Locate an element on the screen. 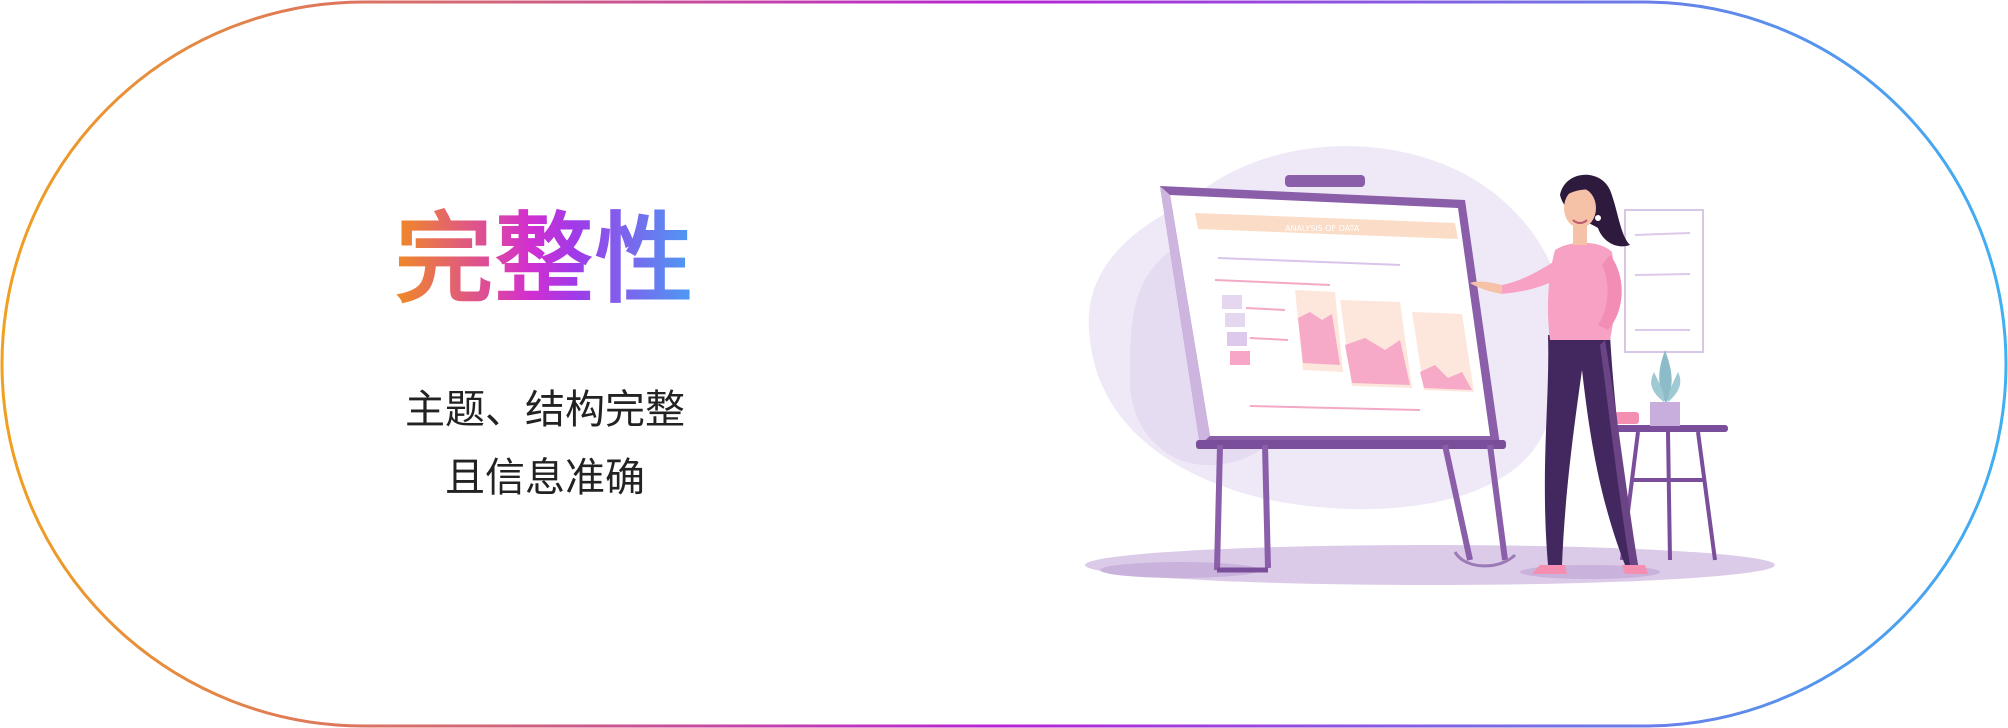 The image size is (2008, 728). easel-shelf is located at coordinates (1351, 444).